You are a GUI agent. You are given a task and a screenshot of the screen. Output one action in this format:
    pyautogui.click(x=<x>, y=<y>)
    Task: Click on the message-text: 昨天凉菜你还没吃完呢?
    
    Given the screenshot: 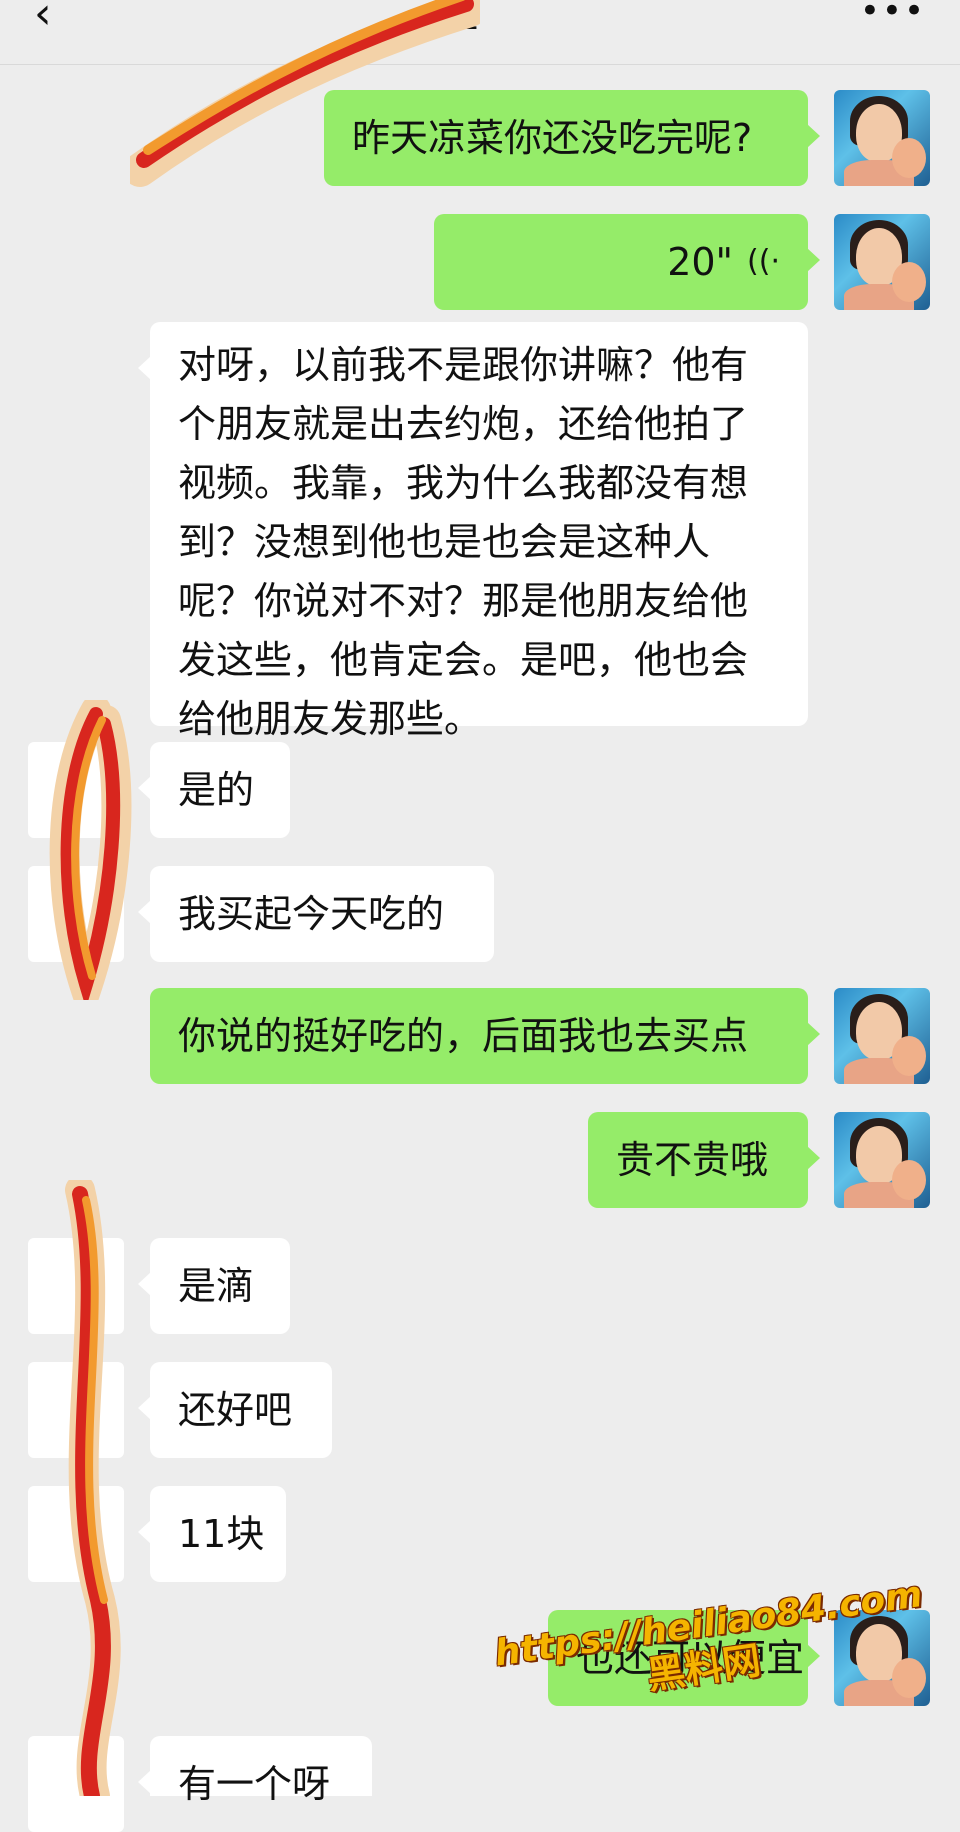 What is the action you would take?
    pyautogui.click(x=552, y=138)
    